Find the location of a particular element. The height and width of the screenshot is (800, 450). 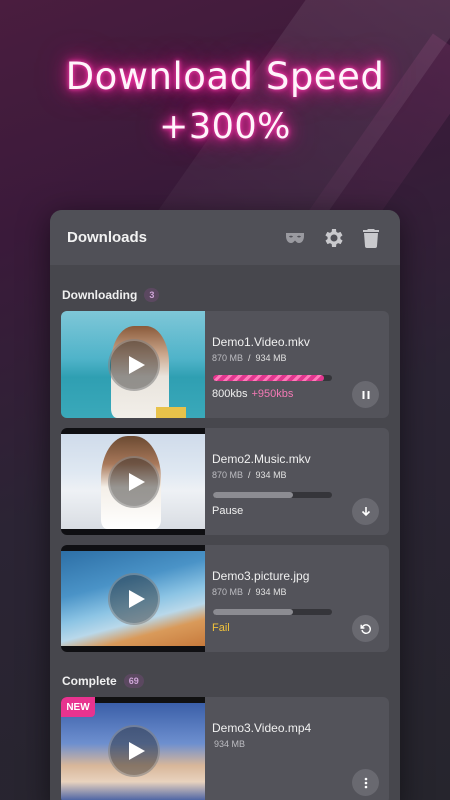

file-name: Demo3.picture.jpg is located at coordinates (261, 576).